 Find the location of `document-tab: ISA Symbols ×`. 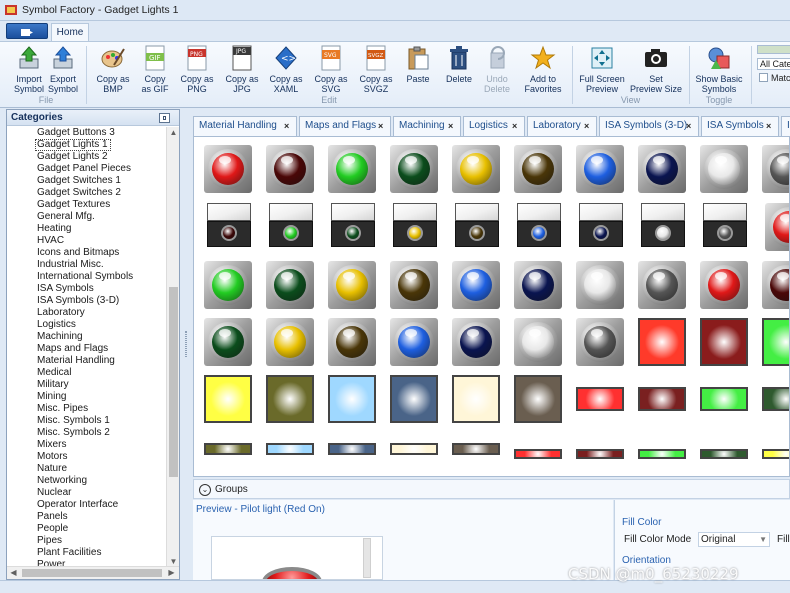

document-tab: ISA Symbols × is located at coordinates (740, 126).